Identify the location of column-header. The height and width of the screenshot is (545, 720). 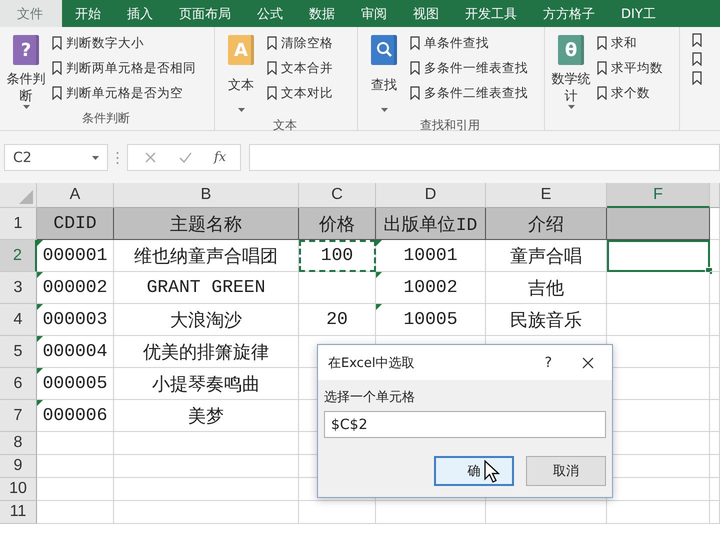
(715, 195).